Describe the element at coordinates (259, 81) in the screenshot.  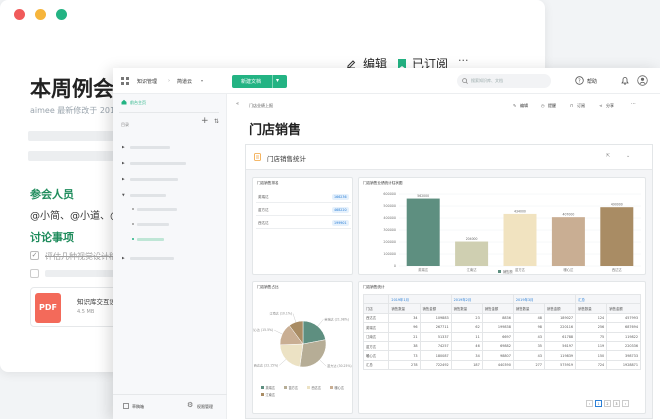
I see `new-doc-button: 新建文档 ▾` at that location.